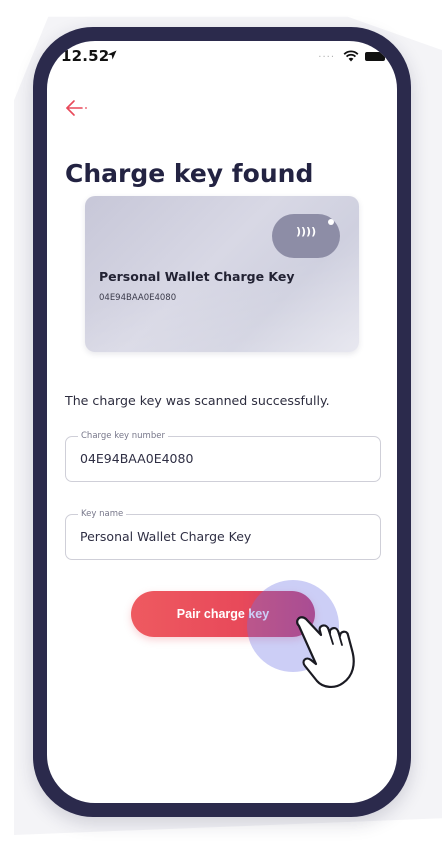 This screenshot has height=847, width=444. I want to click on key-name-value: Personal Wallet Charge Key, so click(166, 536).